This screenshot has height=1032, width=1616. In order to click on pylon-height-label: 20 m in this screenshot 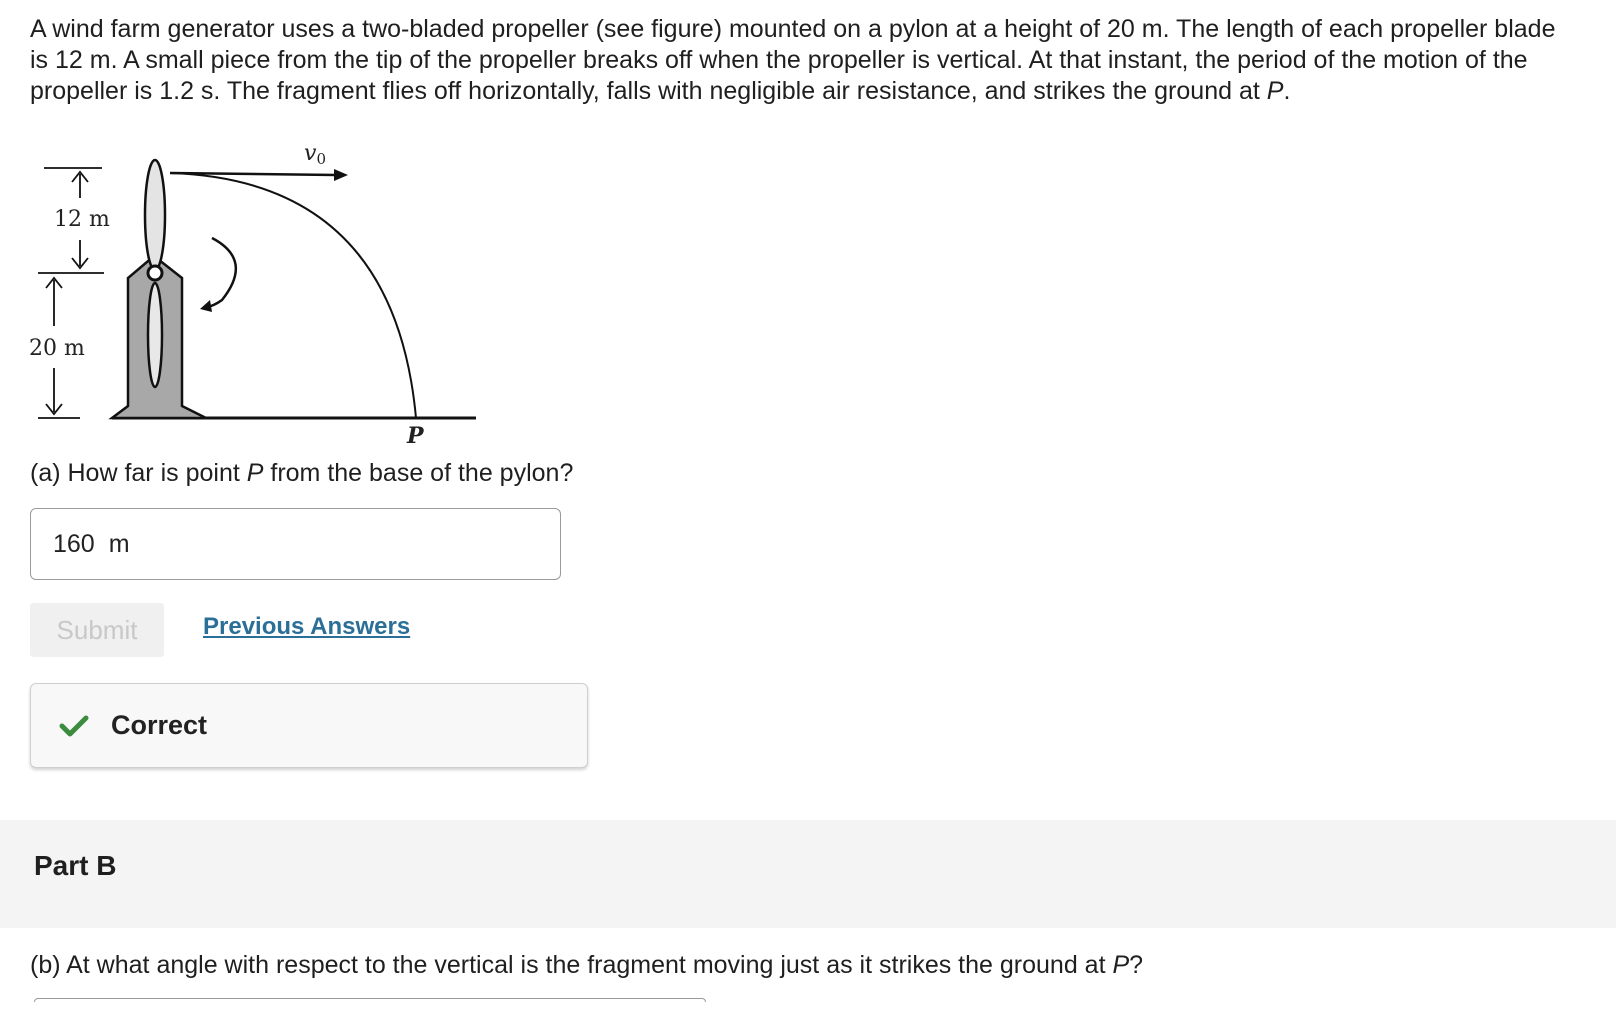, I will do `click(57, 348)`.